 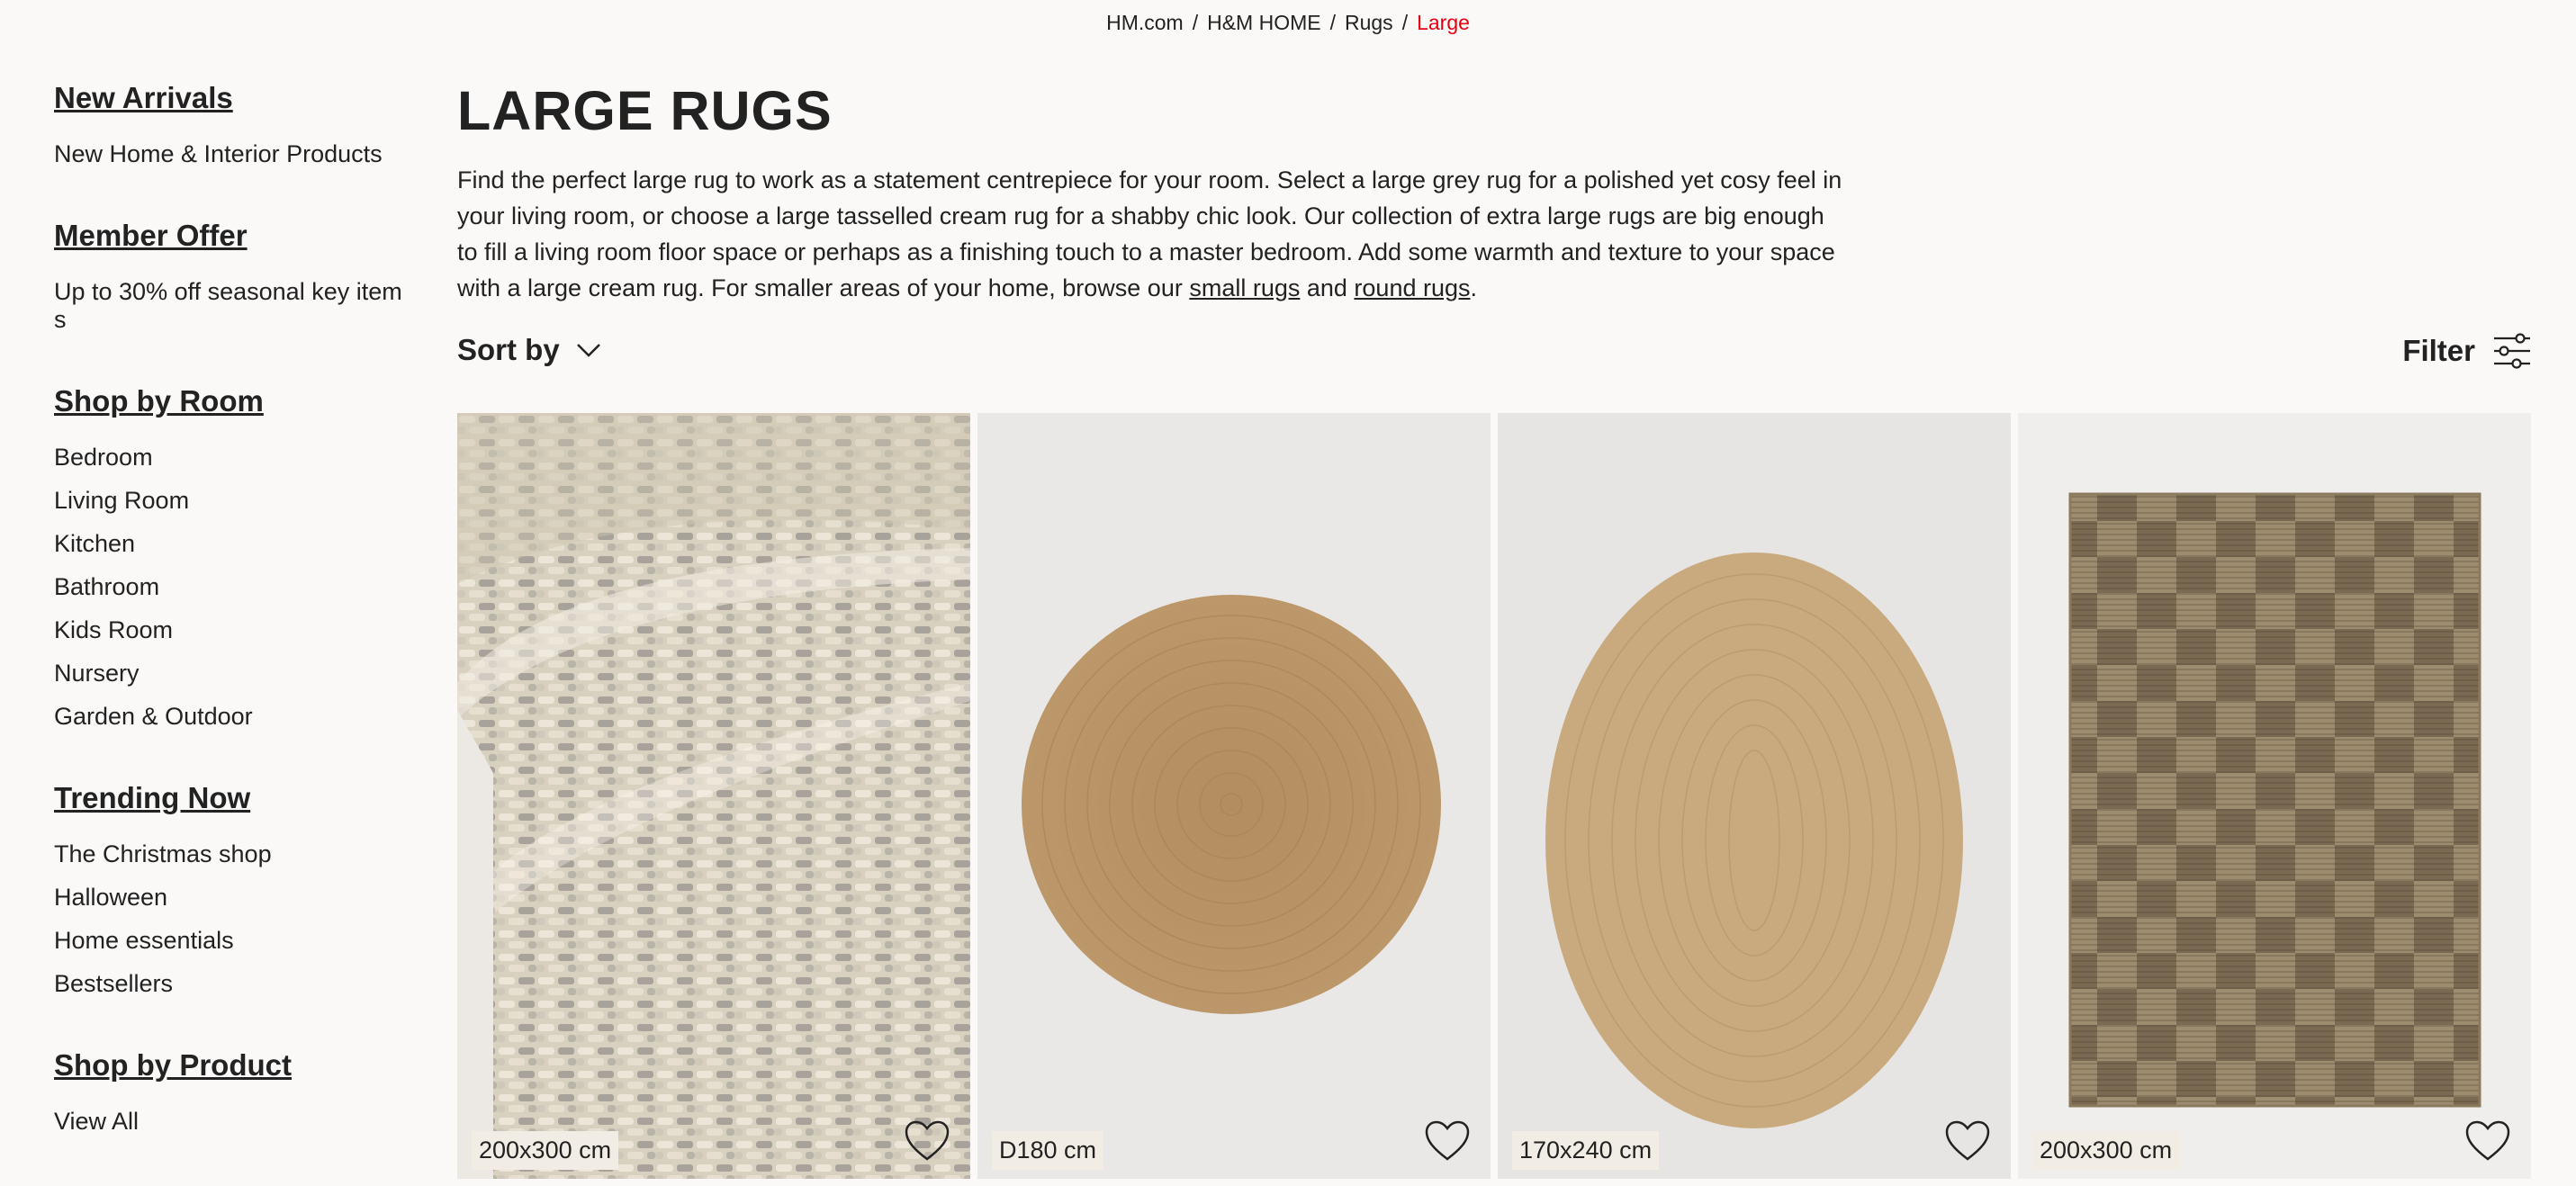 What do you see at coordinates (229, 1092) in the screenshot?
I see `sidebar-group-shop-by-product: Shop by Product View All` at bounding box center [229, 1092].